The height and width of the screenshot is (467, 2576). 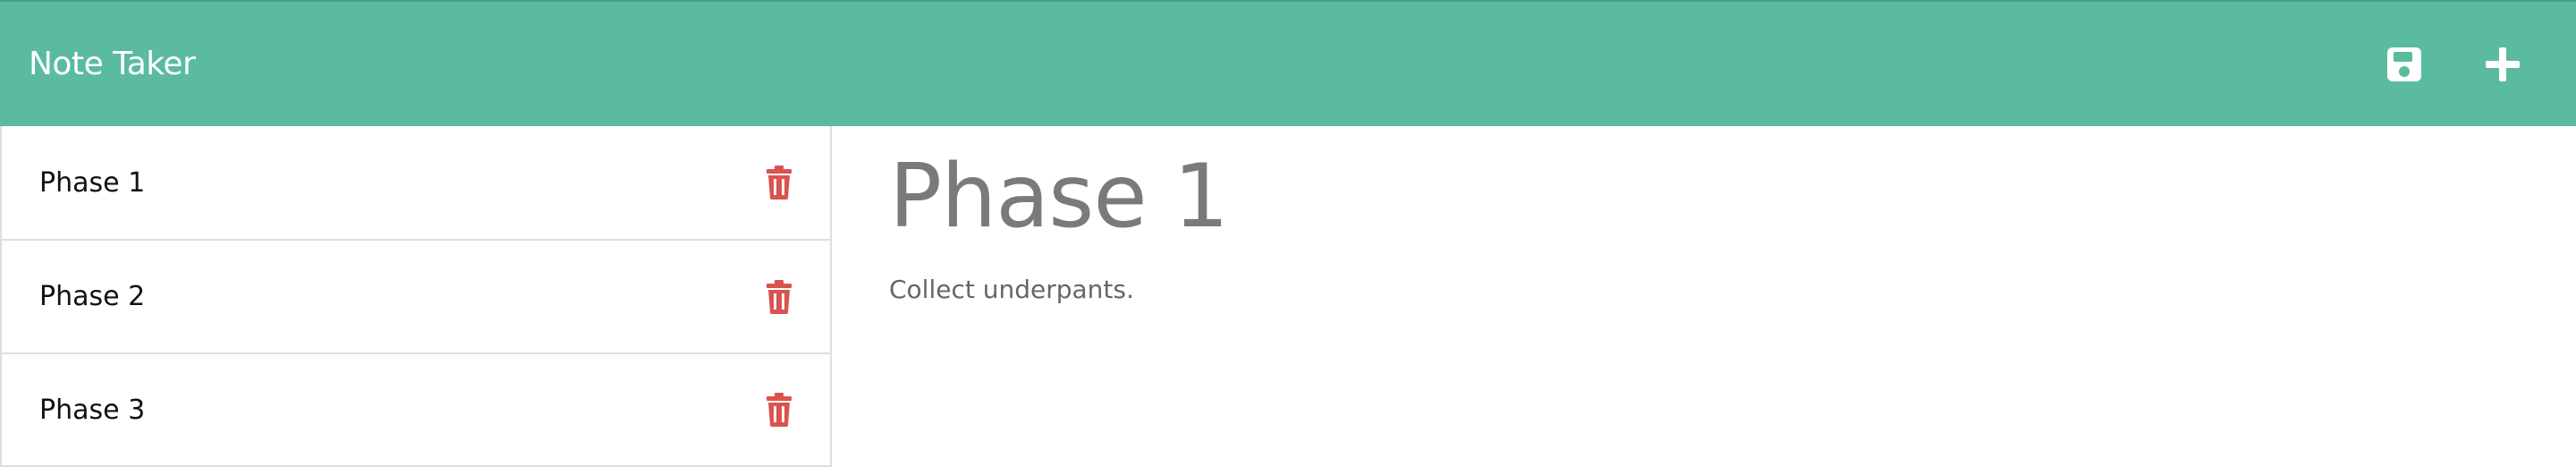 What do you see at coordinates (112, 64) in the screenshot?
I see `app-title: Note Taker` at bounding box center [112, 64].